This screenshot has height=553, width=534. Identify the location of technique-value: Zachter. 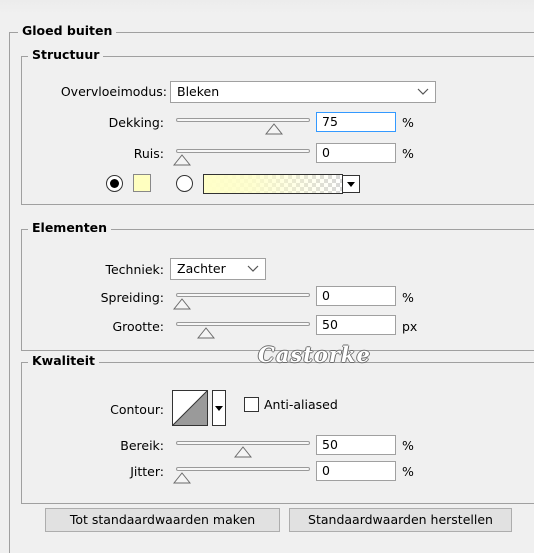
(201, 268).